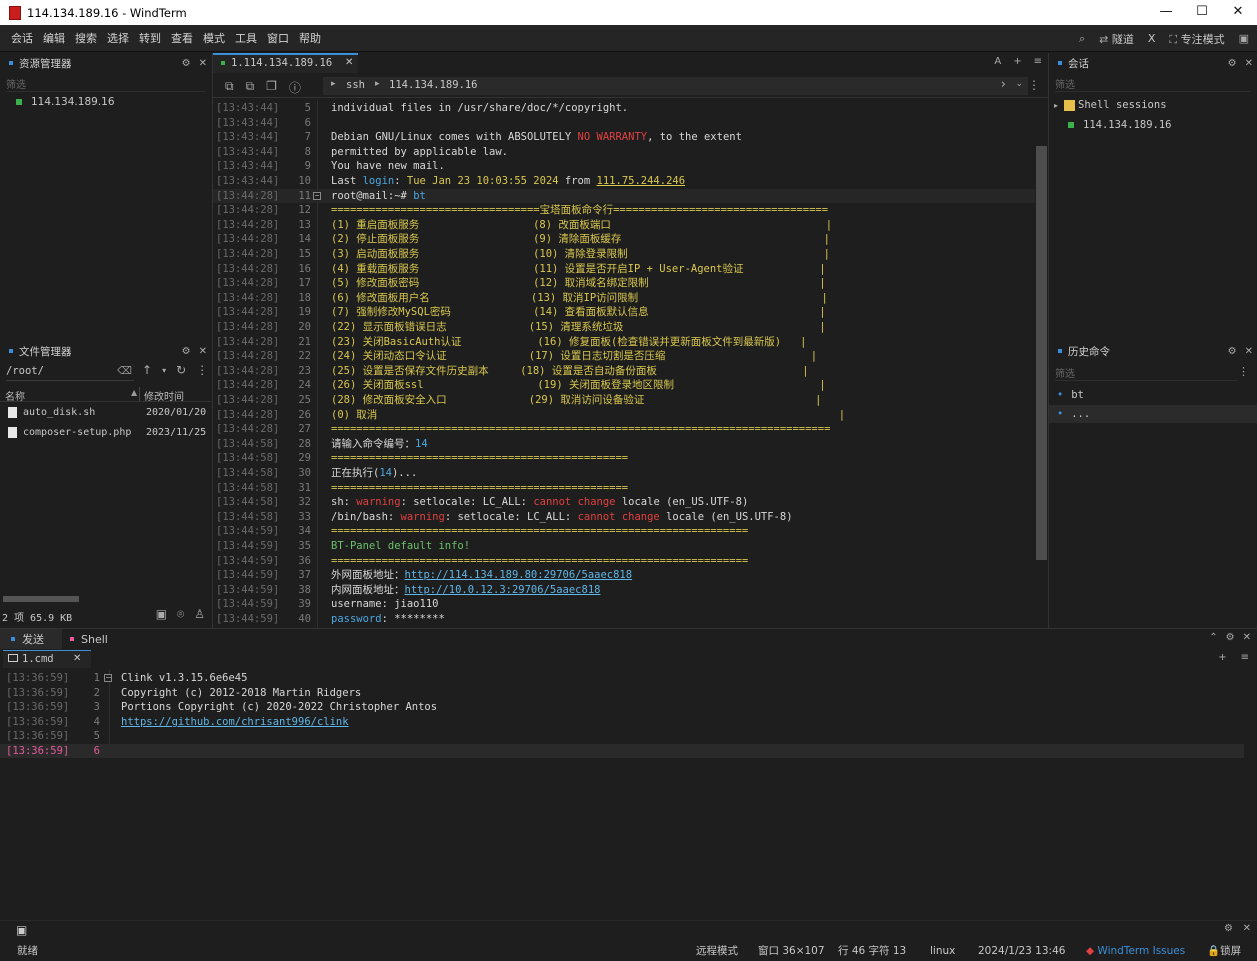 The image size is (1257, 961). I want to click on chevron-down-icon: ⌄, so click(1019, 84).